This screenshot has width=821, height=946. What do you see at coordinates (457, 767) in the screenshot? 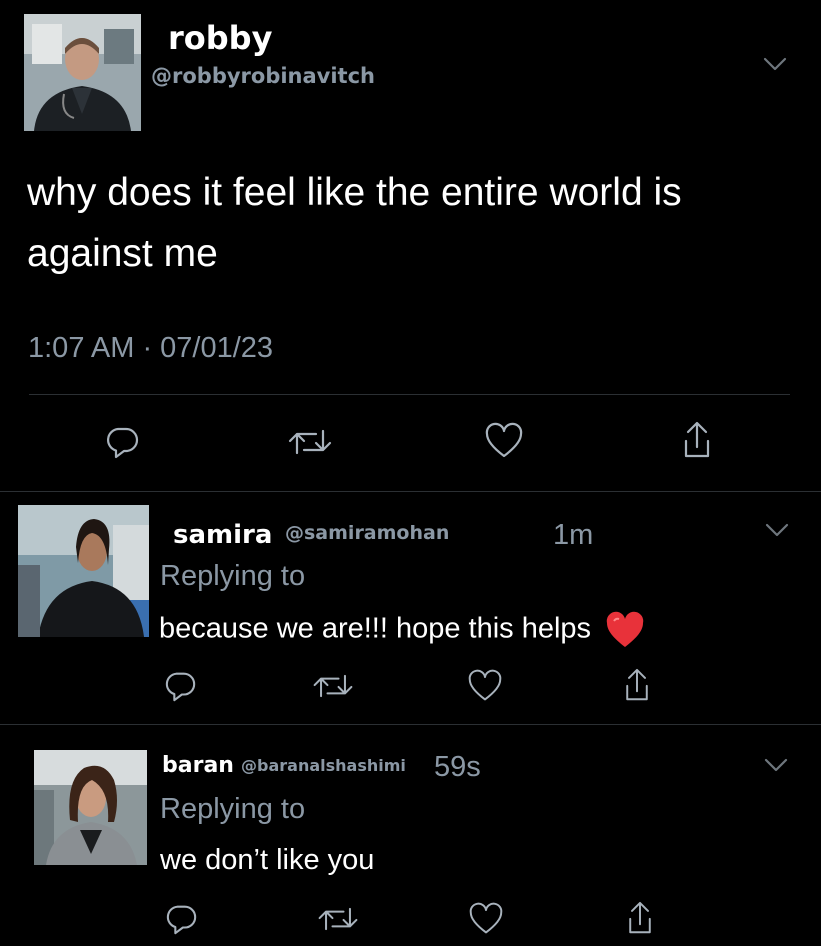
I see `reply-time: 59s` at bounding box center [457, 767].